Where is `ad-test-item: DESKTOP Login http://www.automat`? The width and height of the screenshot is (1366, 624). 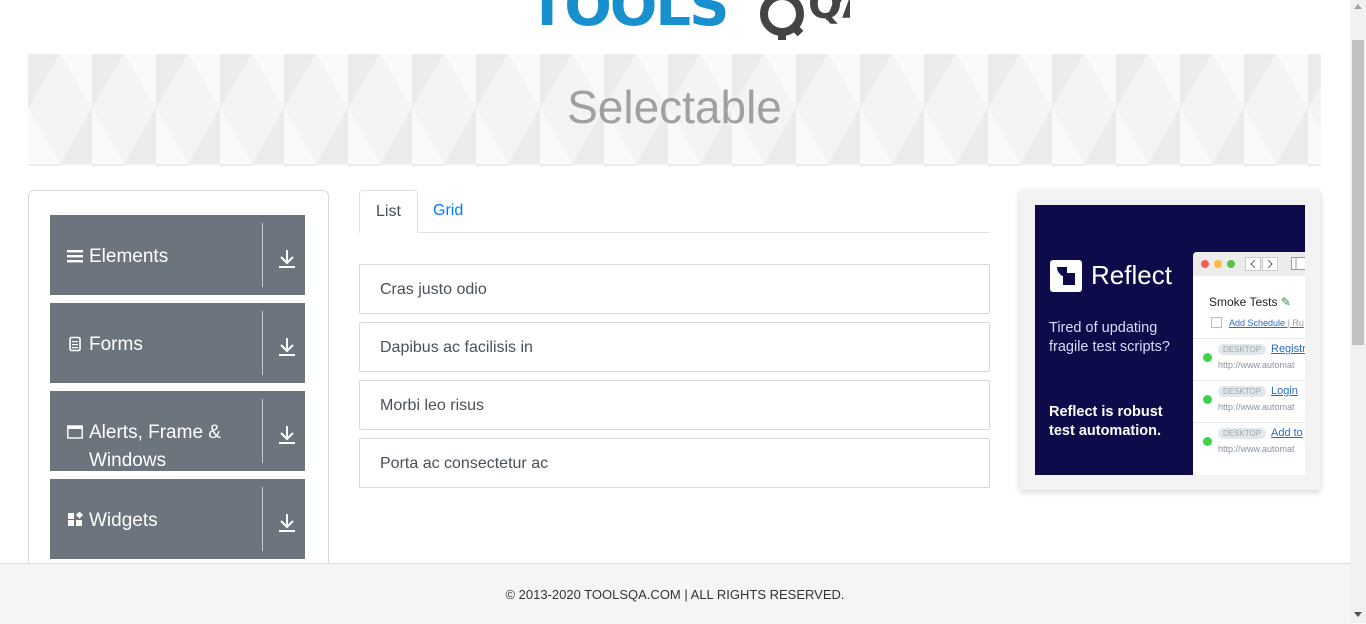
ad-test-item: DESKTOP Login http://www.automat is located at coordinates (1249, 401).